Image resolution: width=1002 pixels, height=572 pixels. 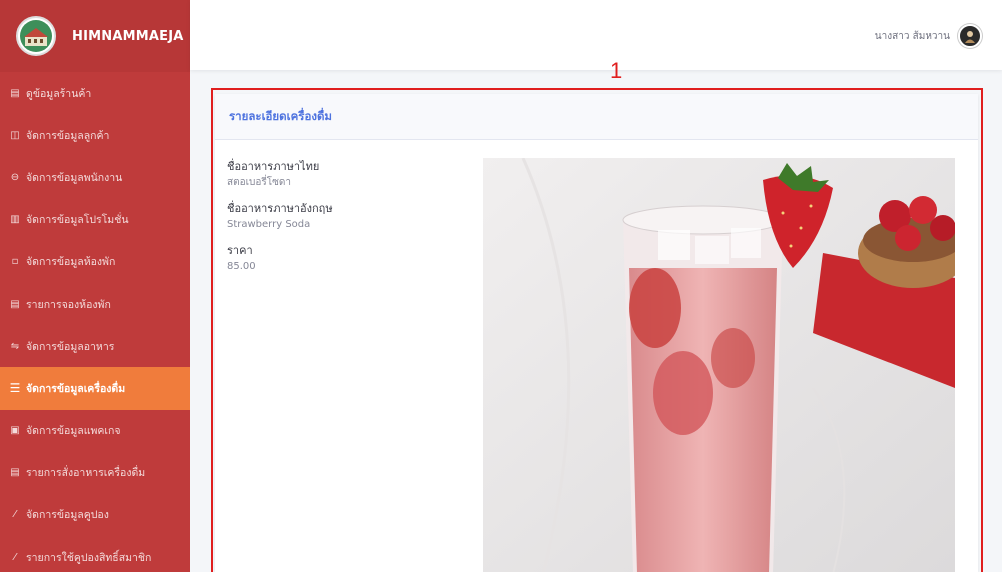 I want to click on sidebar-item-label: จัดการข้อมูลเครื่องดื่ม, so click(x=76, y=388).